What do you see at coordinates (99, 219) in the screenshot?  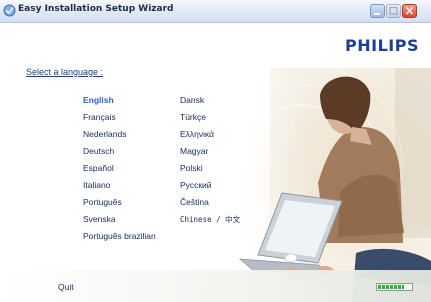 I see `language-option-svenska: Svenska` at bounding box center [99, 219].